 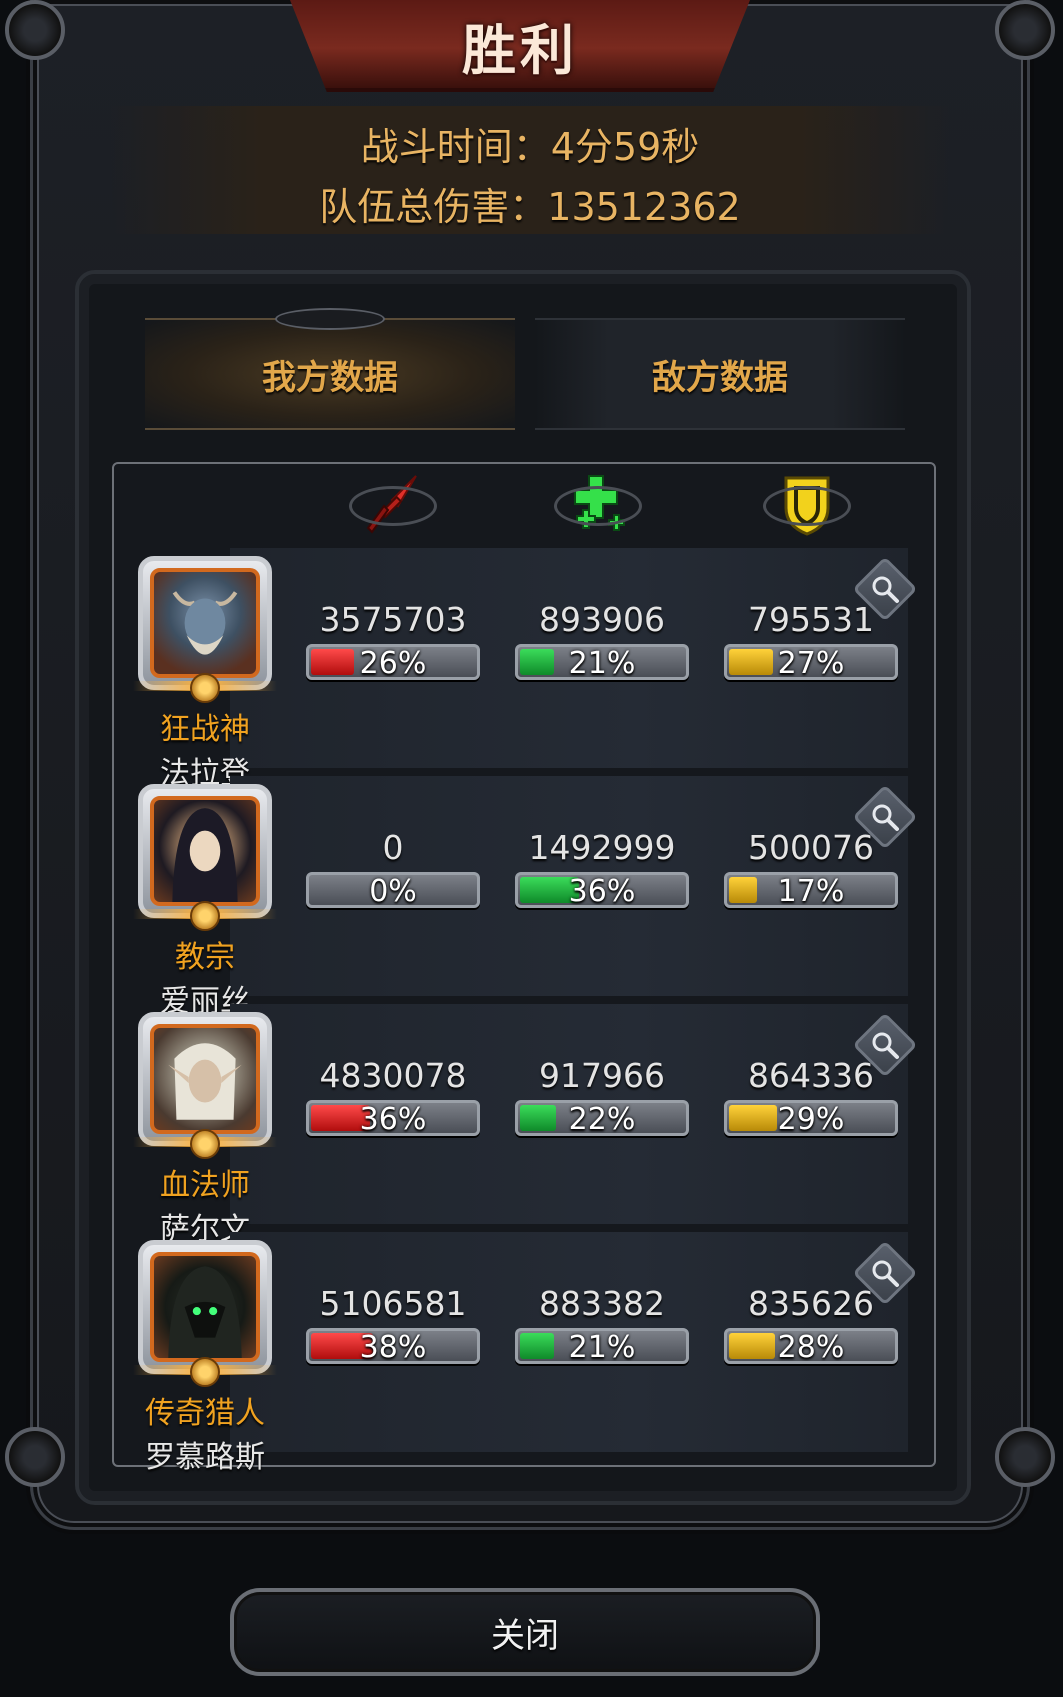 I want to click on damage-bar: 26%, so click(x=393, y=662).